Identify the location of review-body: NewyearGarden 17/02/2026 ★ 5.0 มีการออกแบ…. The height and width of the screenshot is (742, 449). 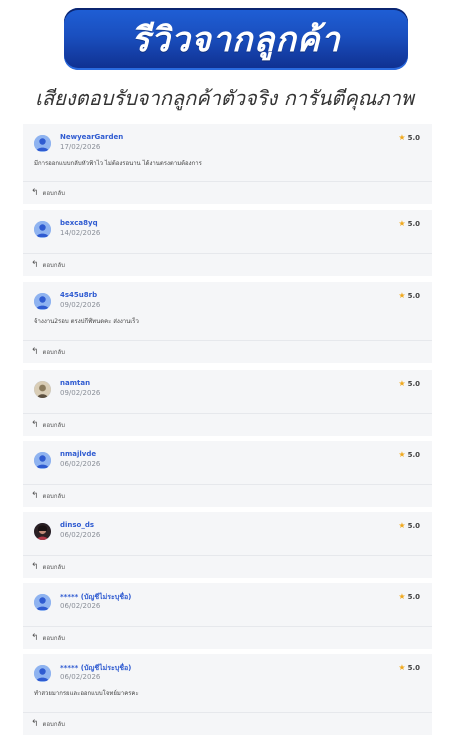
(227, 153).